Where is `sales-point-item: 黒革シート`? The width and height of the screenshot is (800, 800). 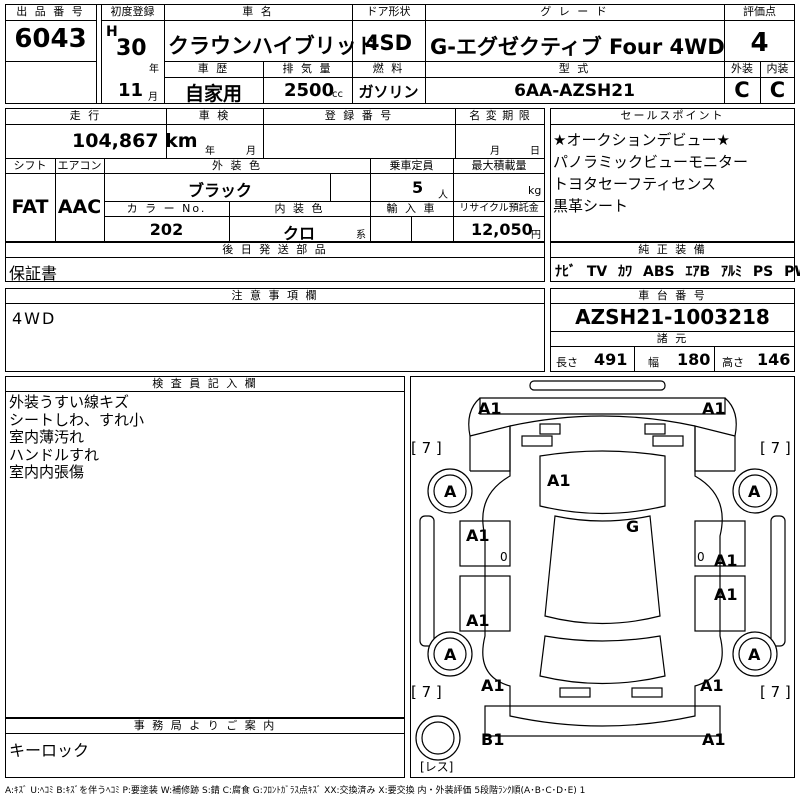
sales-point-item: 黒革シート is located at coordinates (591, 206).